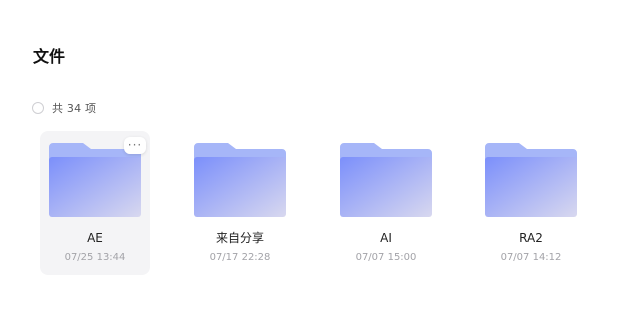 This screenshot has width=620, height=309. What do you see at coordinates (531, 238) in the screenshot?
I see `folder-name: RA2` at bounding box center [531, 238].